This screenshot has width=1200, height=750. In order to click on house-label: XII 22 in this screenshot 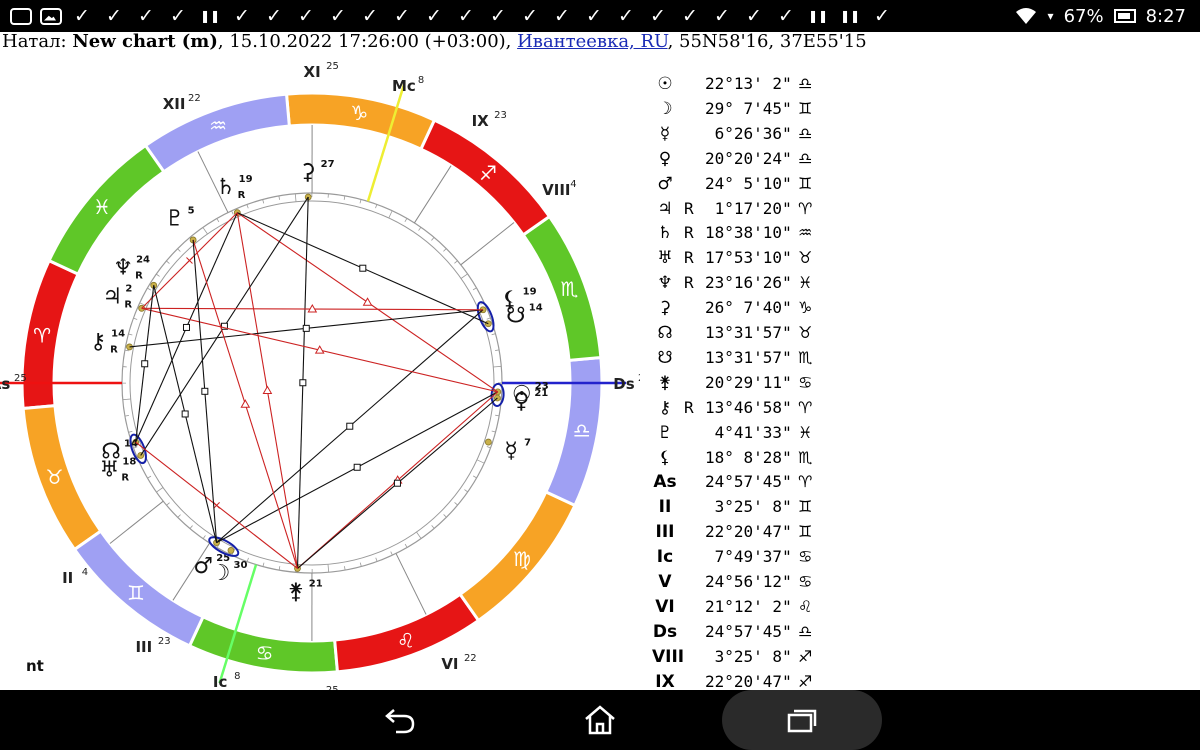, I will do `click(182, 103)`.